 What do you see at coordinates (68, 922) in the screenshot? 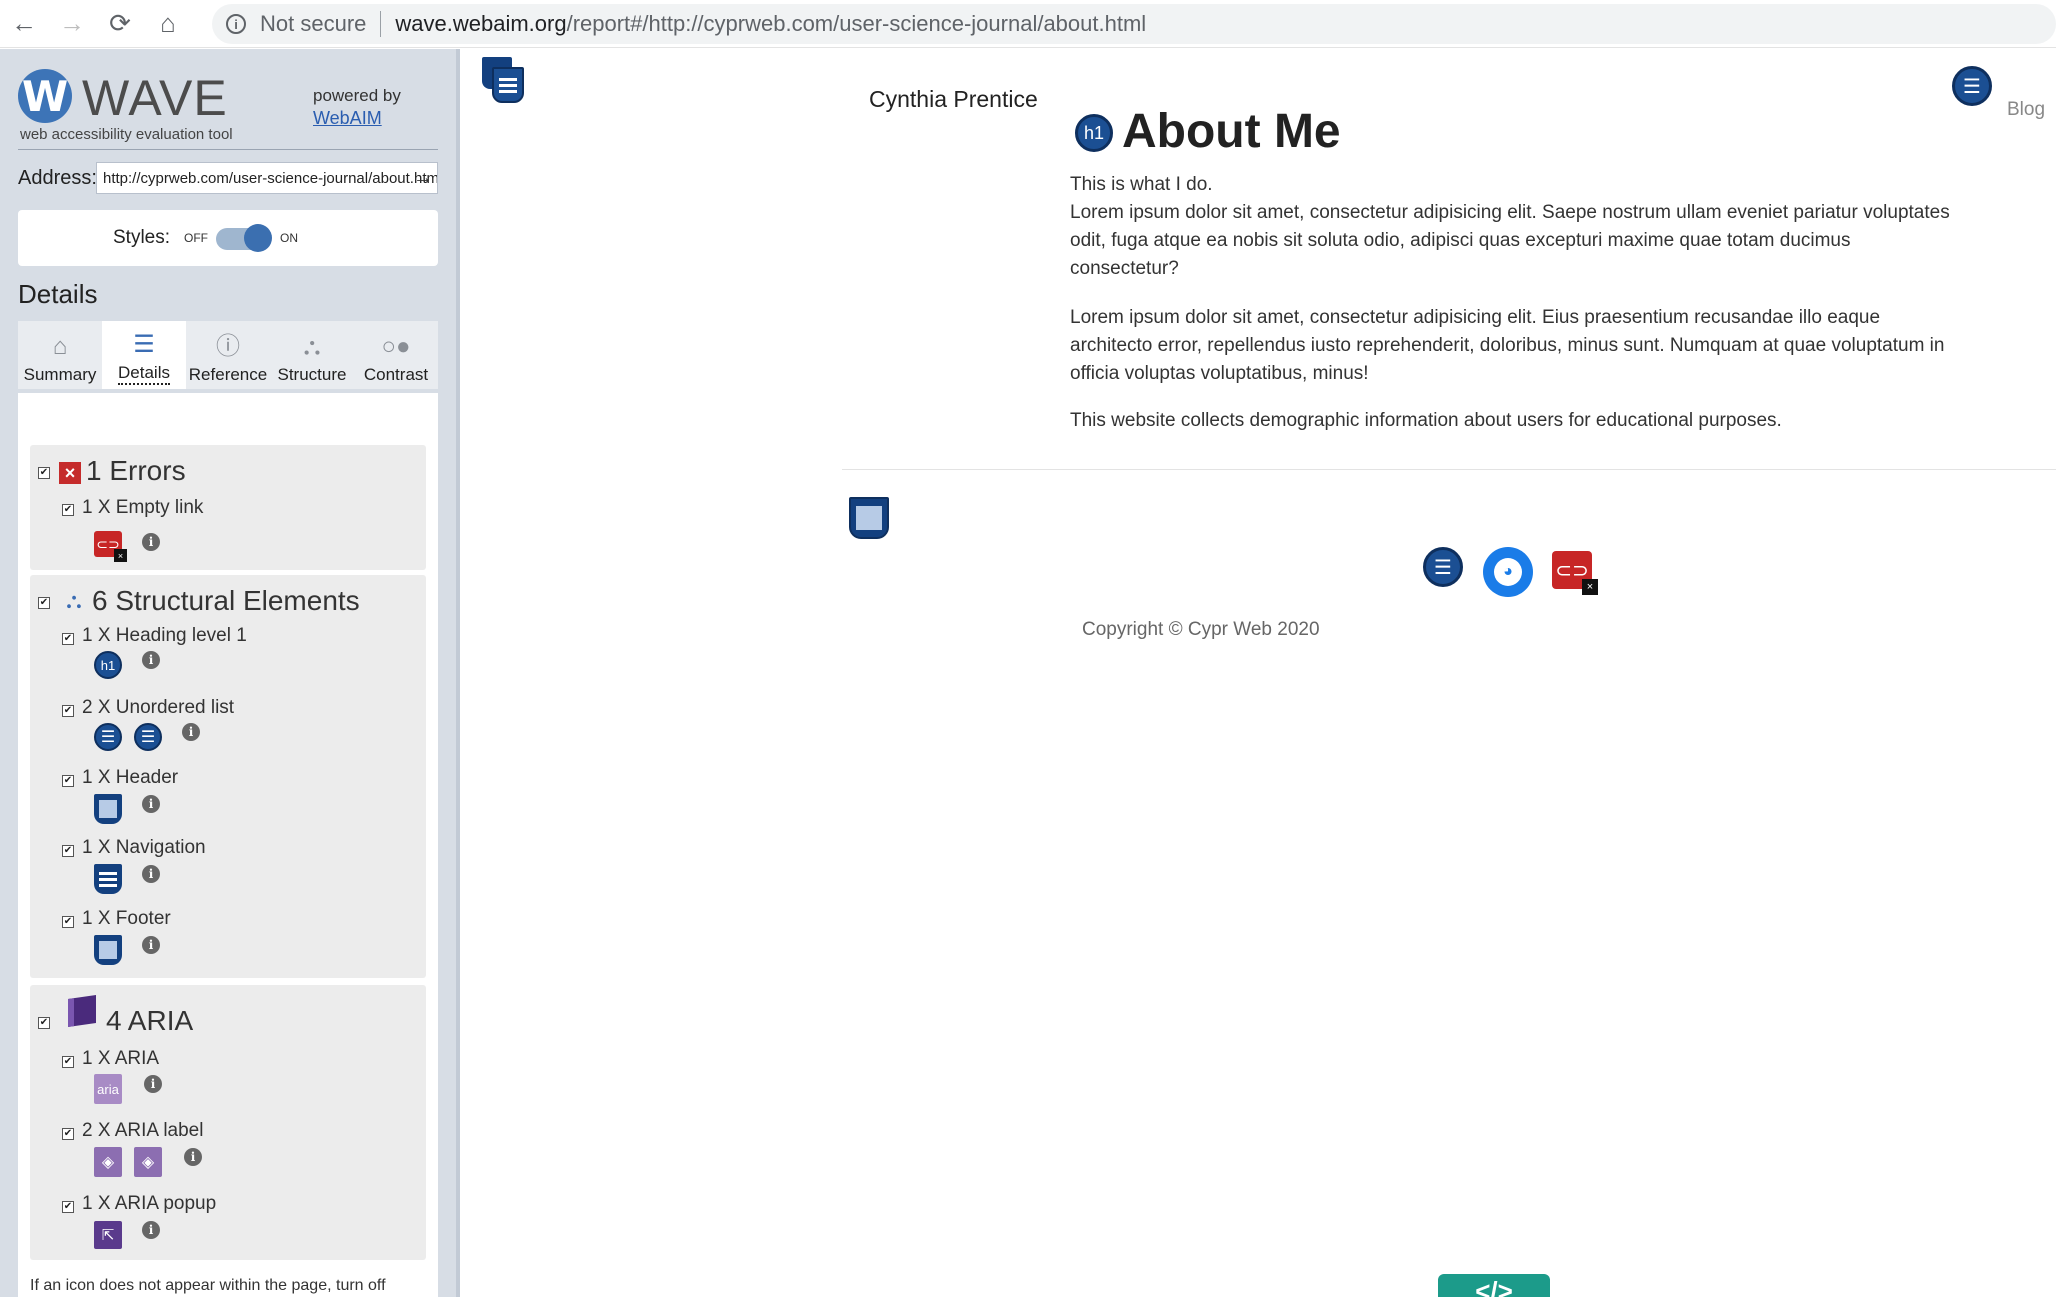
I see `footer-checkbox: ✔` at bounding box center [68, 922].